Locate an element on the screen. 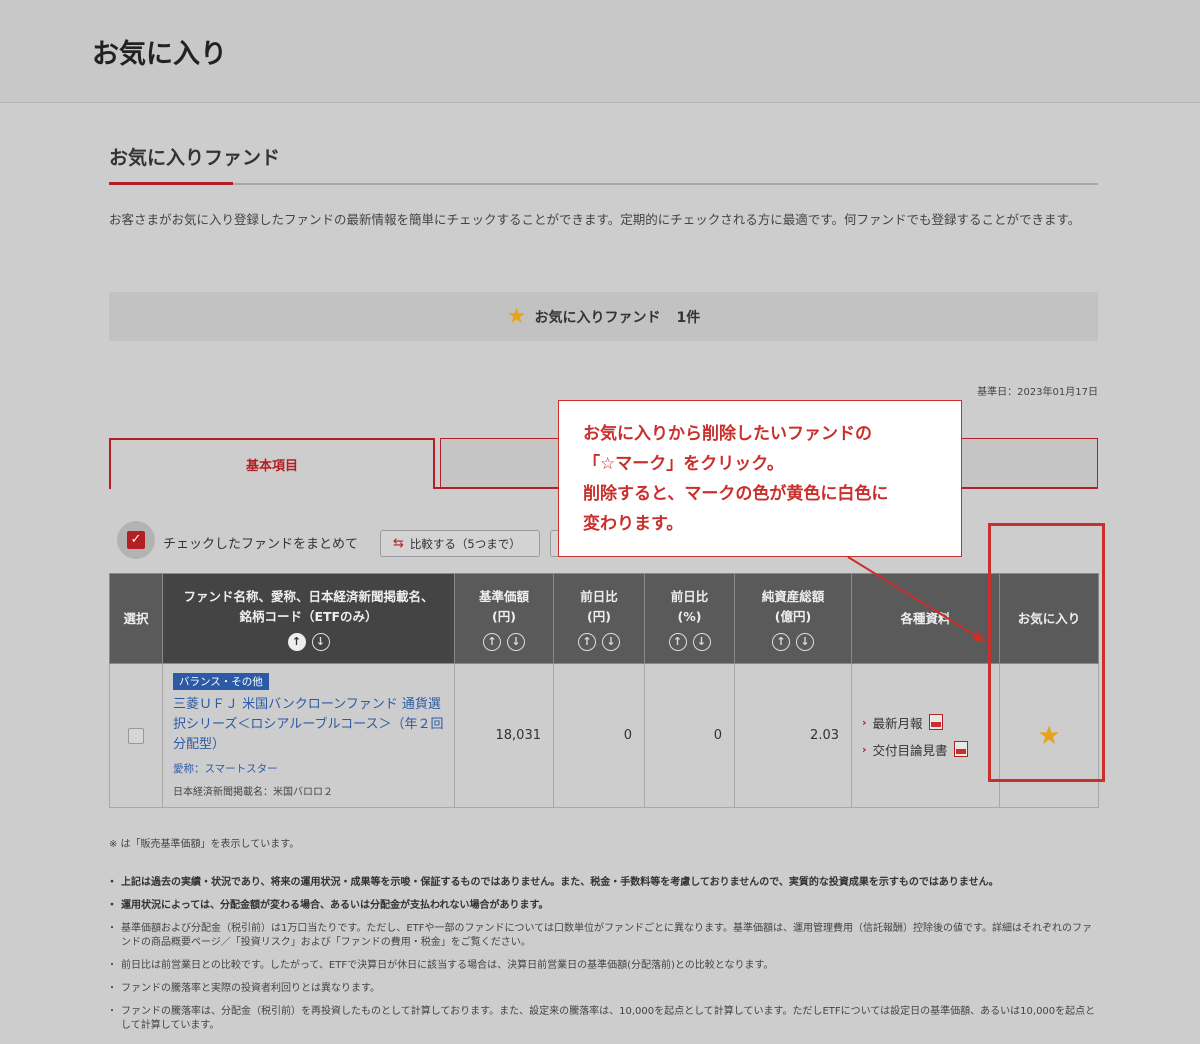 This screenshot has width=1200, height=1044. favorite-count: 1件 is located at coordinates (688, 317).